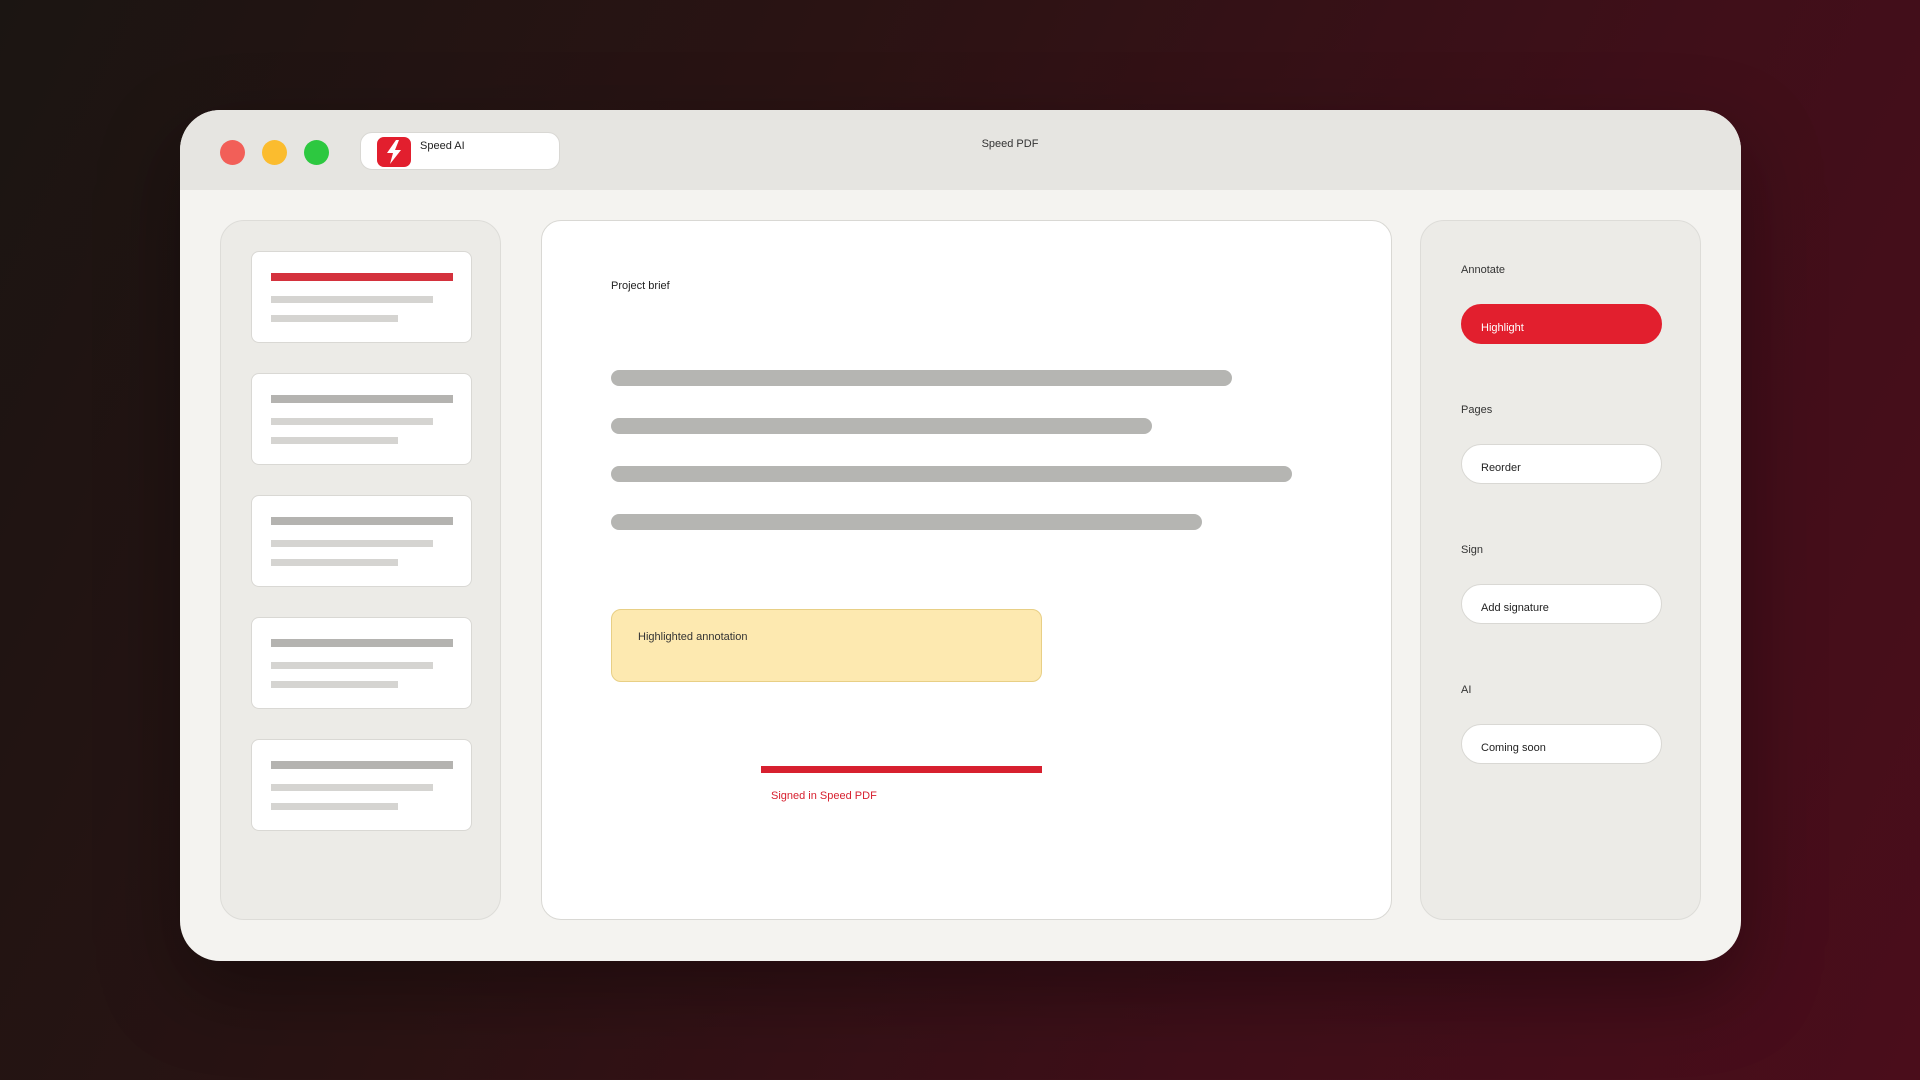  I want to click on annotation-text: Highlighted annotation, so click(693, 637).